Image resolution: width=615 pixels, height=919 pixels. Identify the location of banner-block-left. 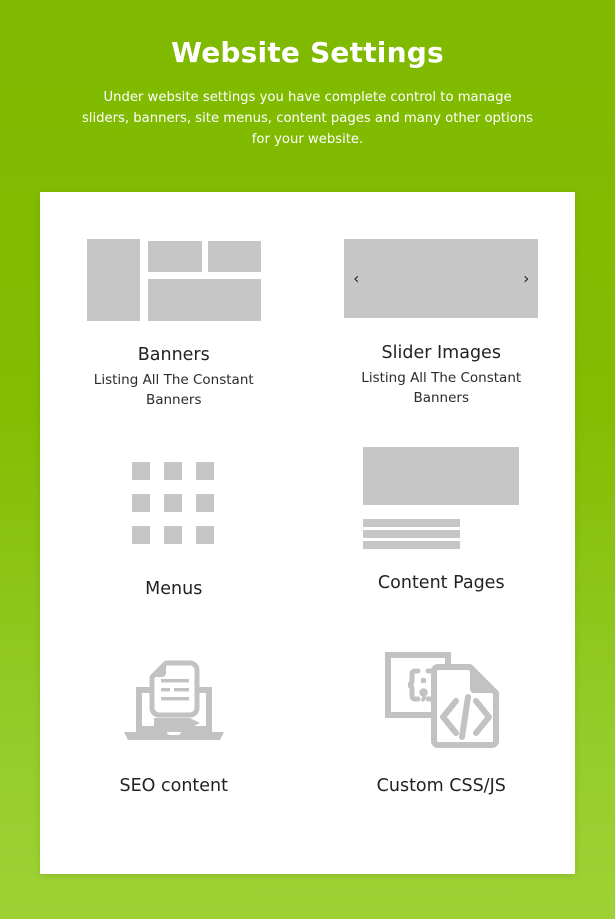
(113, 280).